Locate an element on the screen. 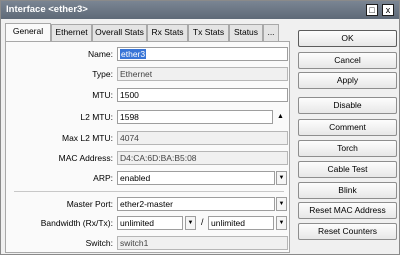 This screenshot has width=400, height=255. max-l2mtu-field: 4074 is located at coordinates (202, 138).